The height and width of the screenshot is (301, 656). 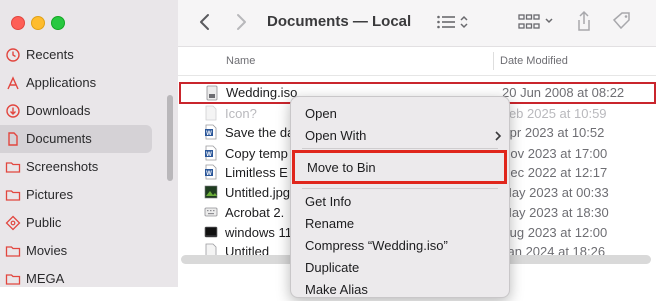 What do you see at coordinates (554, 172) in the screenshot?
I see `file-date: Dec 2022 at 12:17` at bounding box center [554, 172].